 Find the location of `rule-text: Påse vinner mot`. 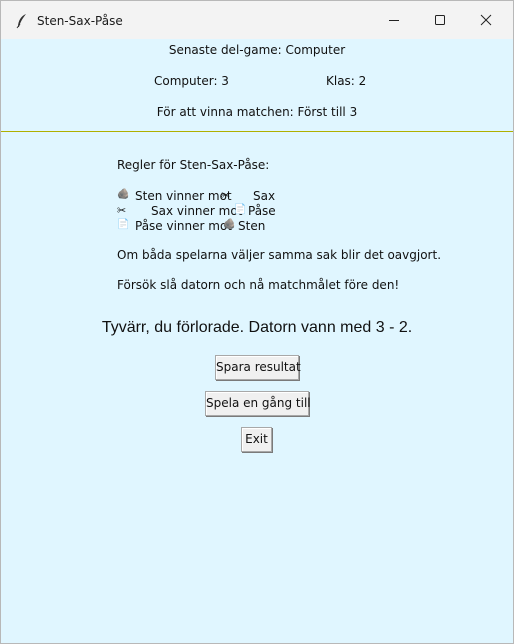

rule-text: Påse vinner mot is located at coordinates (184, 226).